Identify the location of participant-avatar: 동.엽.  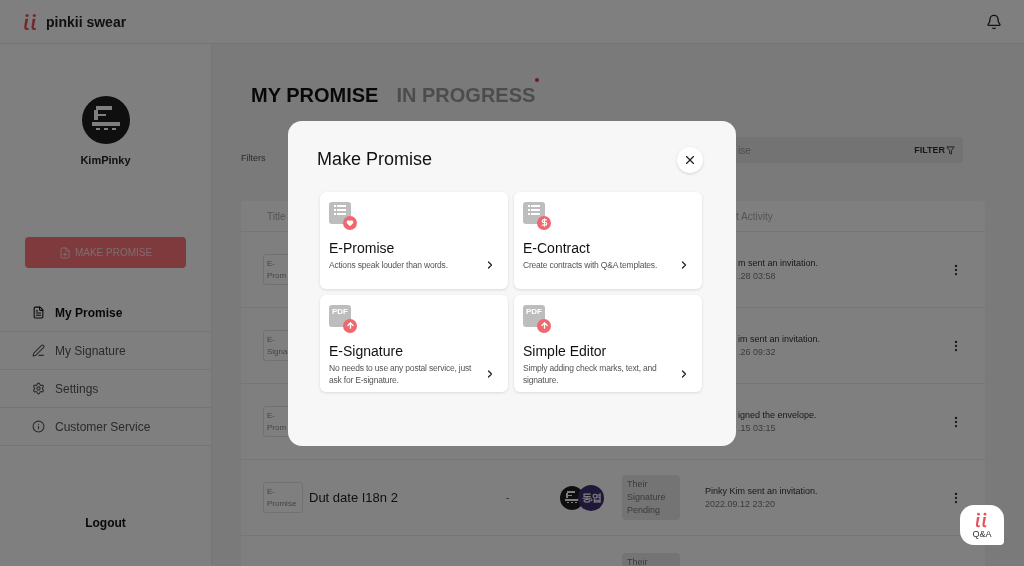
(591, 497).